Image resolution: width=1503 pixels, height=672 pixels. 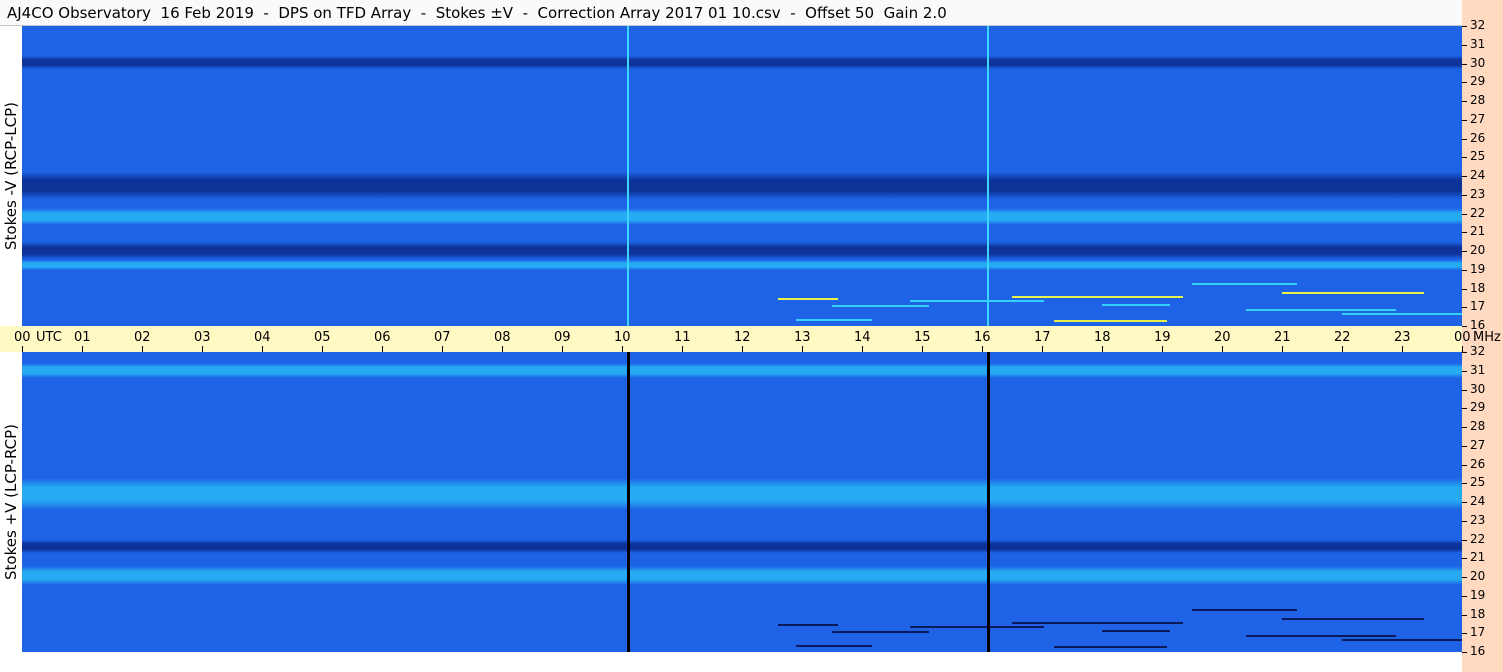 What do you see at coordinates (562, 337) in the screenshot?
I see `utc-hour-label: 09` at bounding box center [562, 337].